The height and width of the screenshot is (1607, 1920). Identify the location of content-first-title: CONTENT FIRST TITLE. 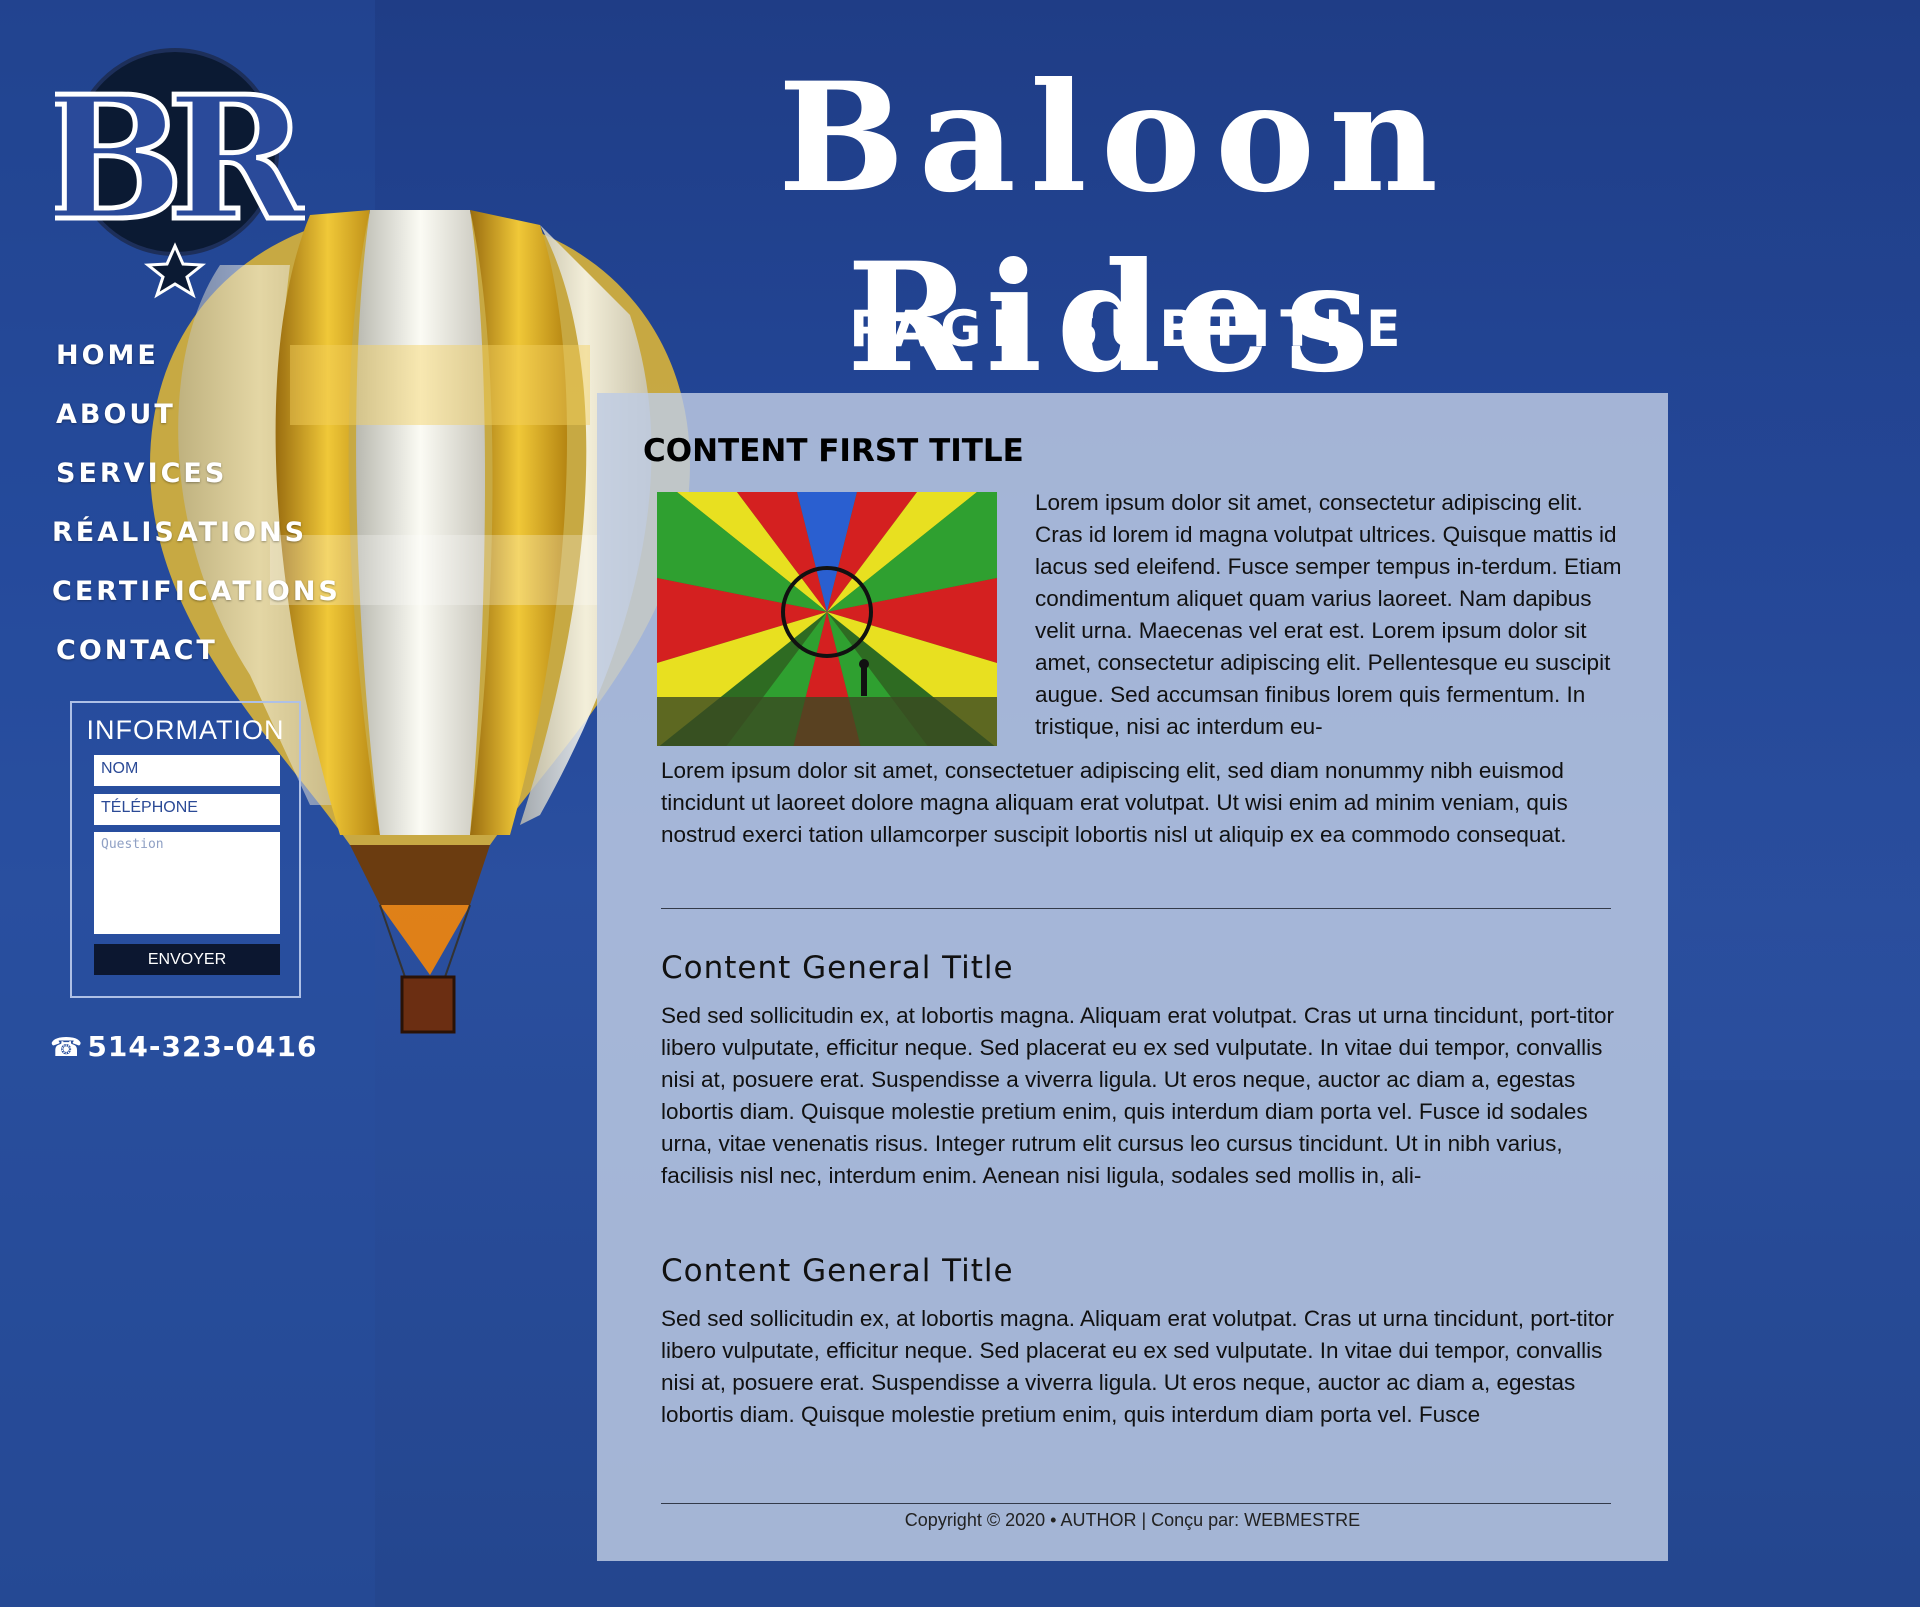
(833, 451).